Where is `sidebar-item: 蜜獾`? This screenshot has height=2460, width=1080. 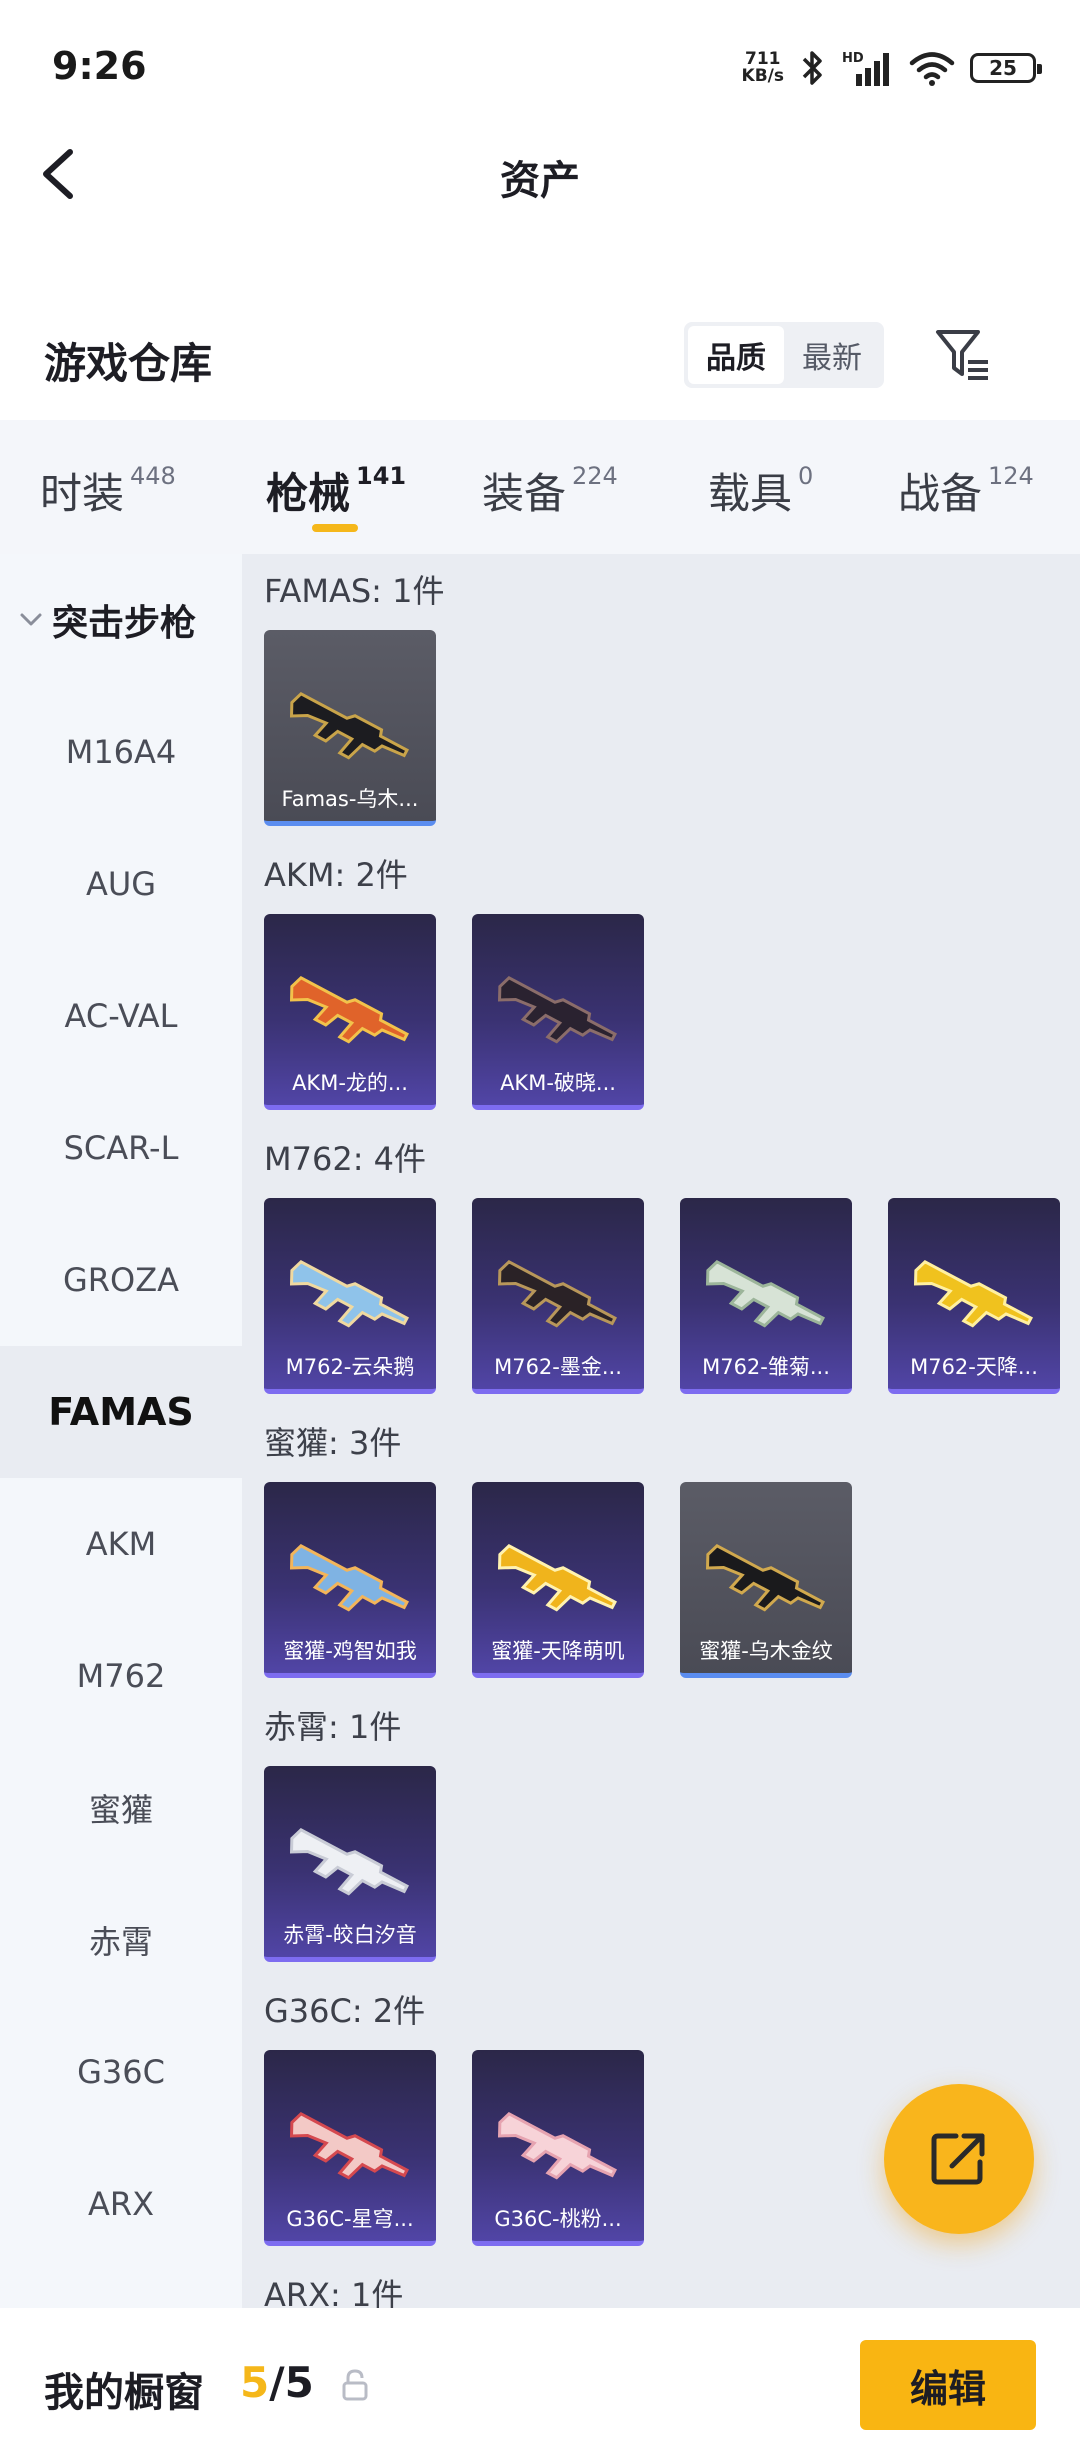 sidebar-item: 蜜獾 is located at coordinates (121, 1808).